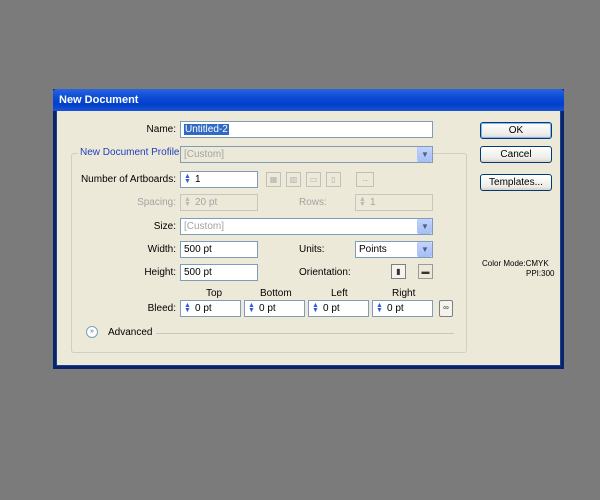  Describe the element at coordinates (156, 202) in the screenshot. I see `spacing-label: Spacing:` at that location.